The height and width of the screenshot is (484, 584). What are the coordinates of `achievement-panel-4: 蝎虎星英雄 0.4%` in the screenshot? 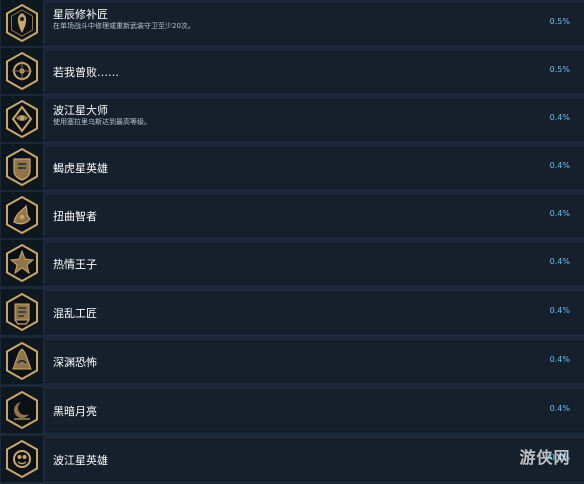 It's located at (314, 167).